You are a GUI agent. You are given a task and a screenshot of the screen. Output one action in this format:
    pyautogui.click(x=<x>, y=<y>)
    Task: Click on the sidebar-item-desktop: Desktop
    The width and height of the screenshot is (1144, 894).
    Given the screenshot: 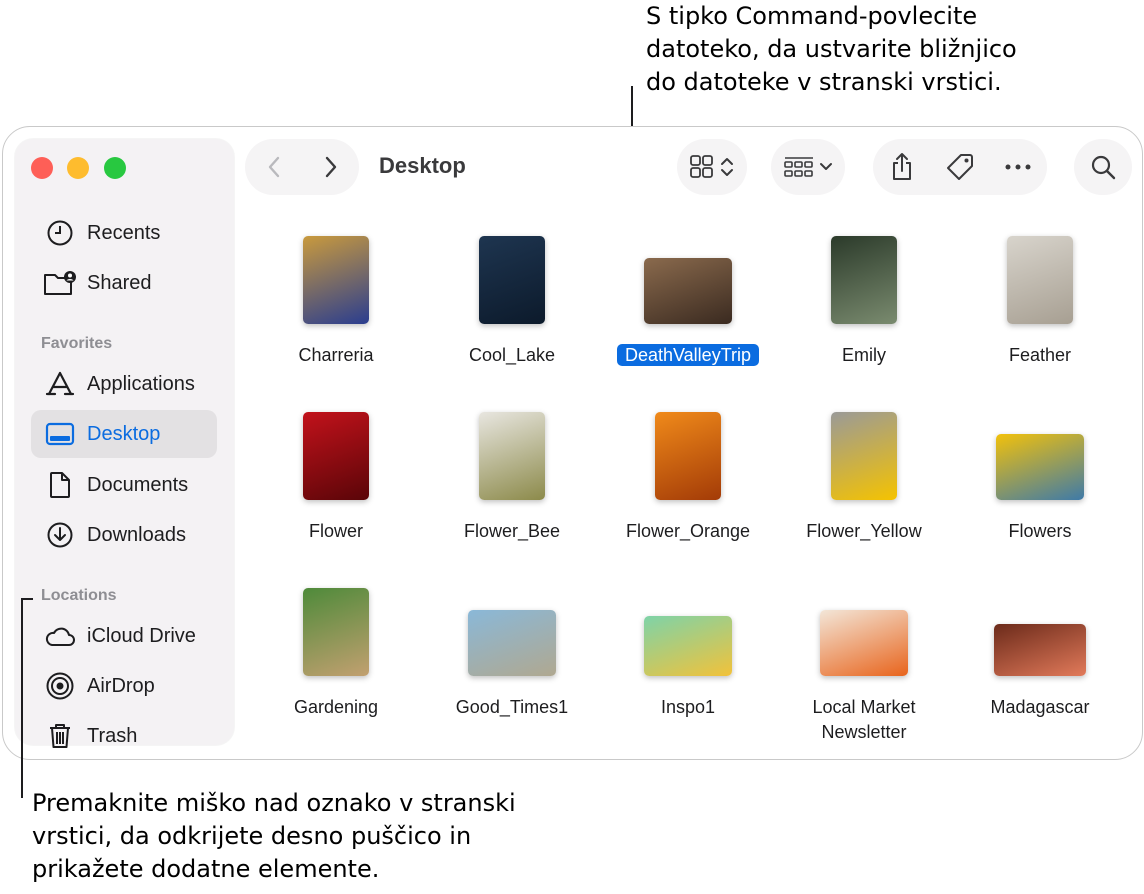 What is the action you would take?
    pyautogui.click(x=124, y=434)
    